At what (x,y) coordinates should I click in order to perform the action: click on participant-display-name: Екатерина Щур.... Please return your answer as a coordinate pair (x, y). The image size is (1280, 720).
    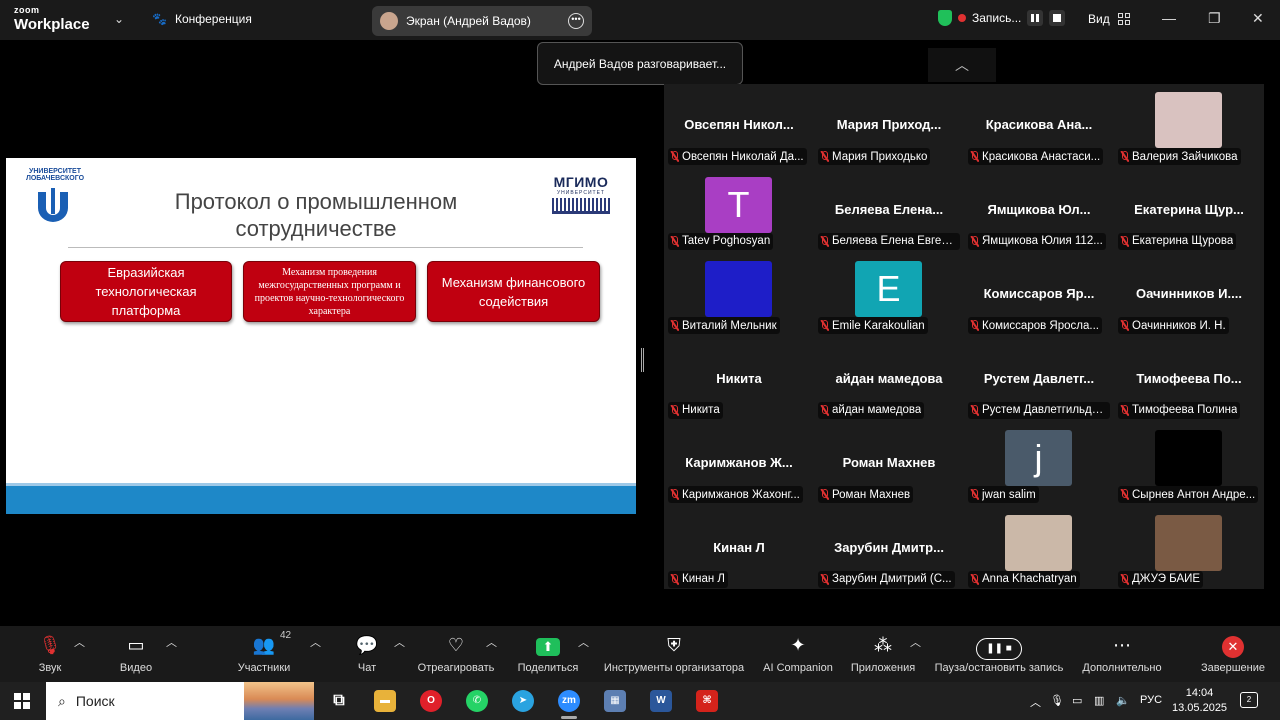
    Looking at the image, I should click on (1189, 209).